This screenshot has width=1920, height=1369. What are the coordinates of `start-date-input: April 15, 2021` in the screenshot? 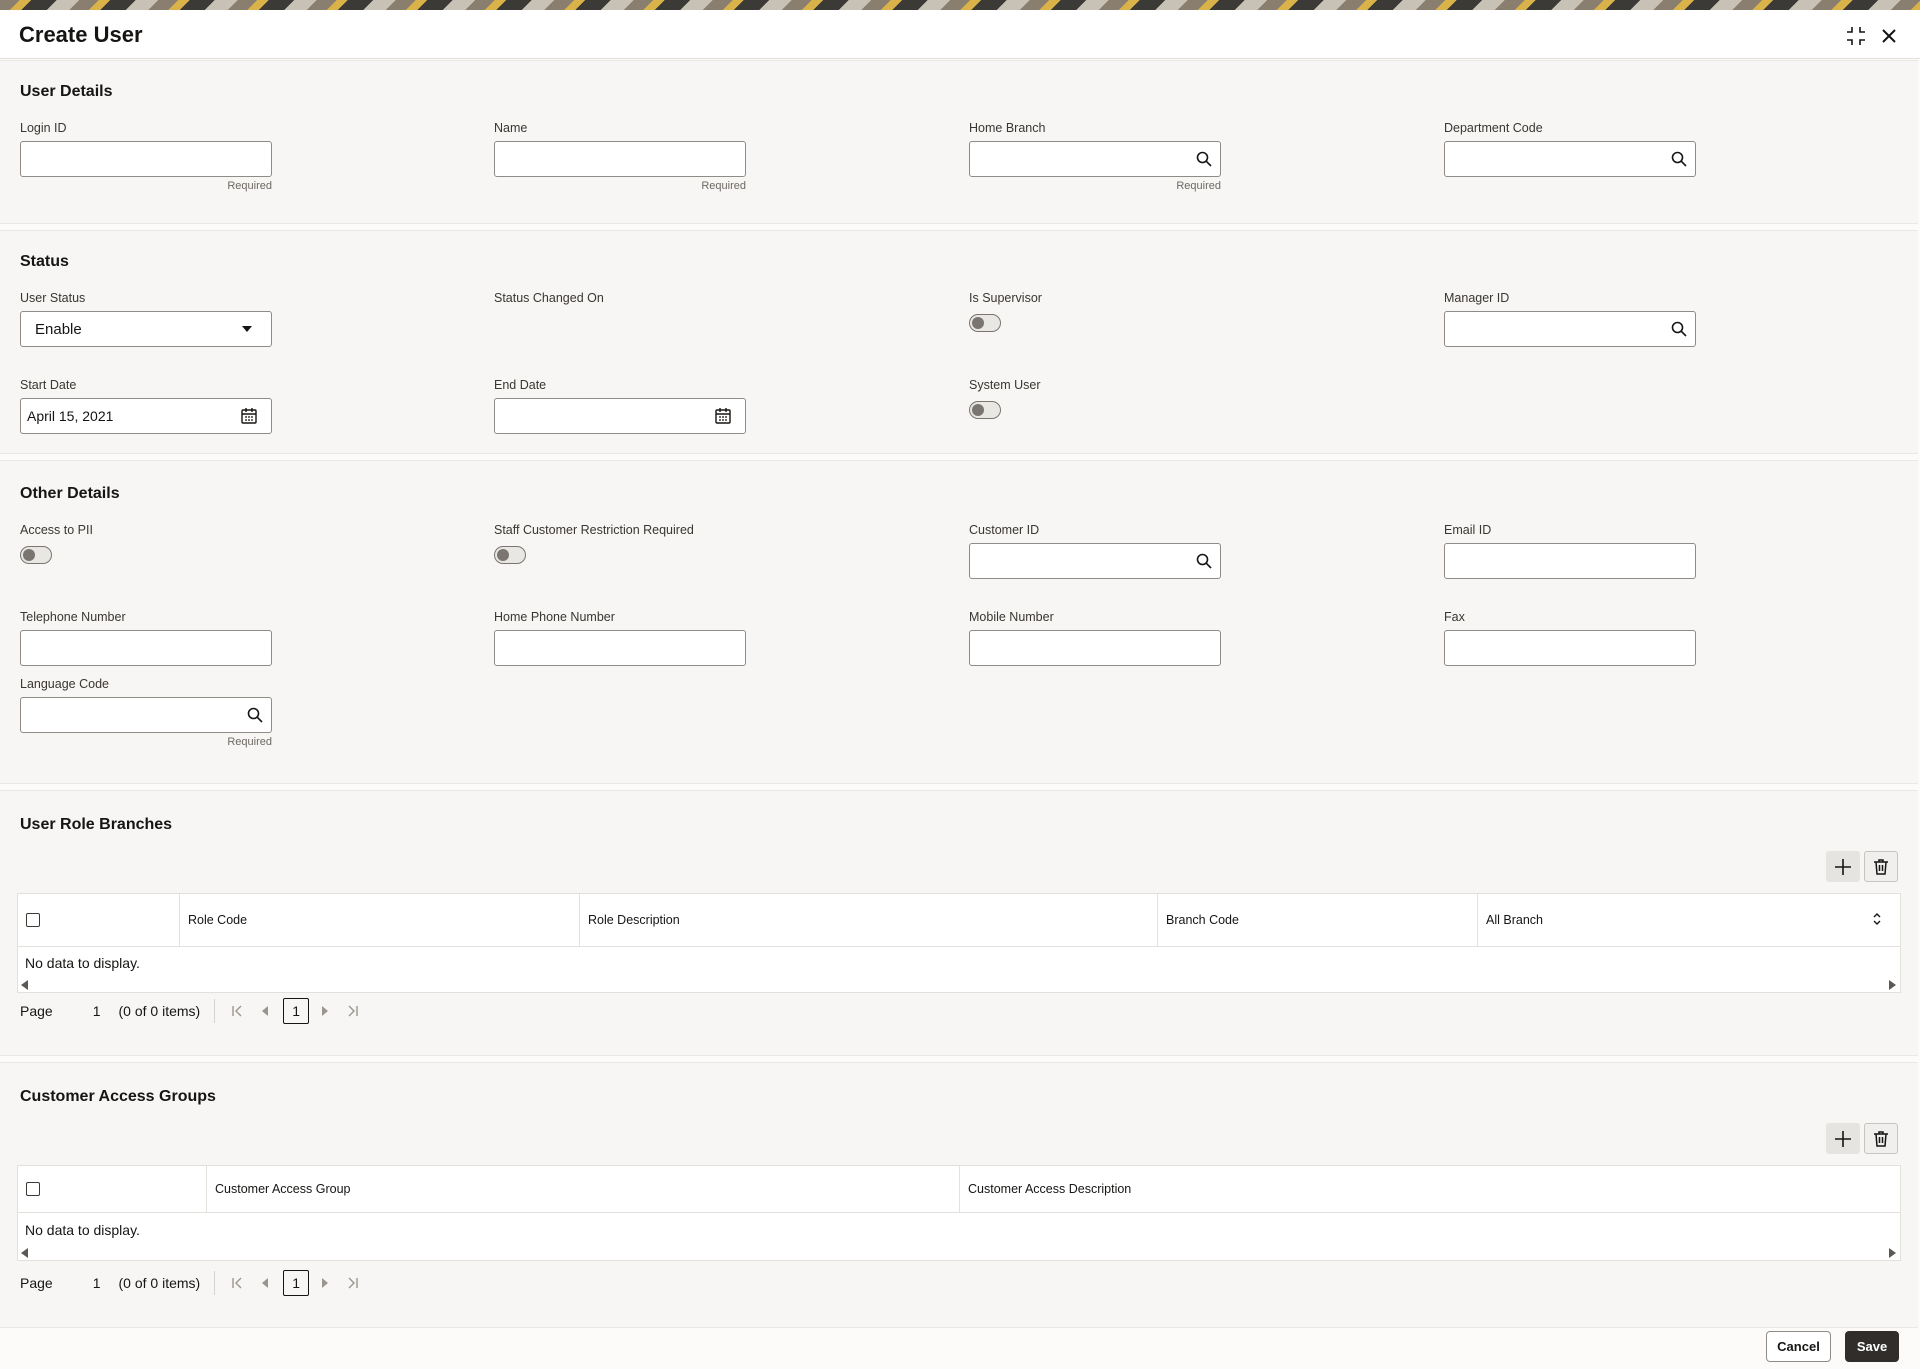 It's located at (146, 416).